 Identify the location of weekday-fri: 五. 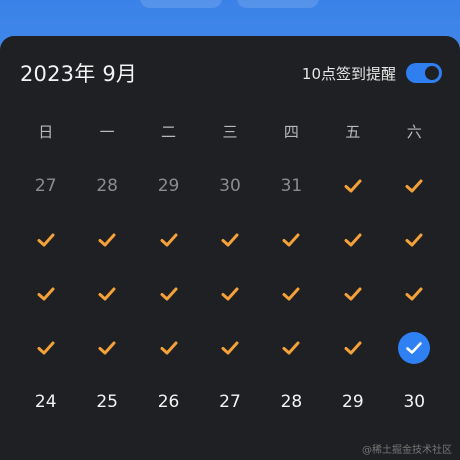
(353, 132).